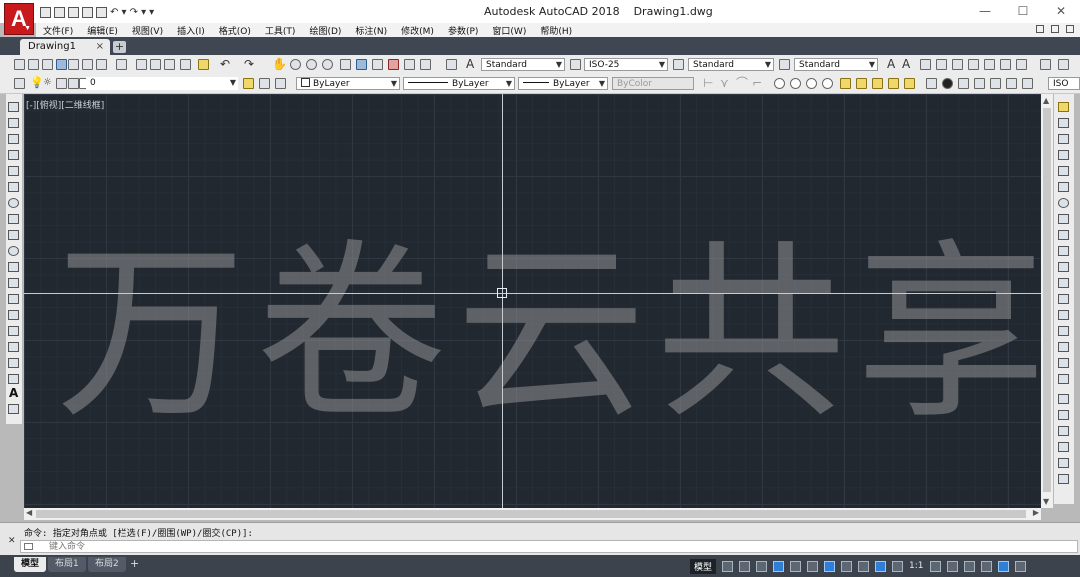 This screenshot has height=577, width=1080. What do you see at coordinates (757, 83) in the screenshot?
I see `polyline-tool-icon: ⌐` at bounding box center [757, 83].